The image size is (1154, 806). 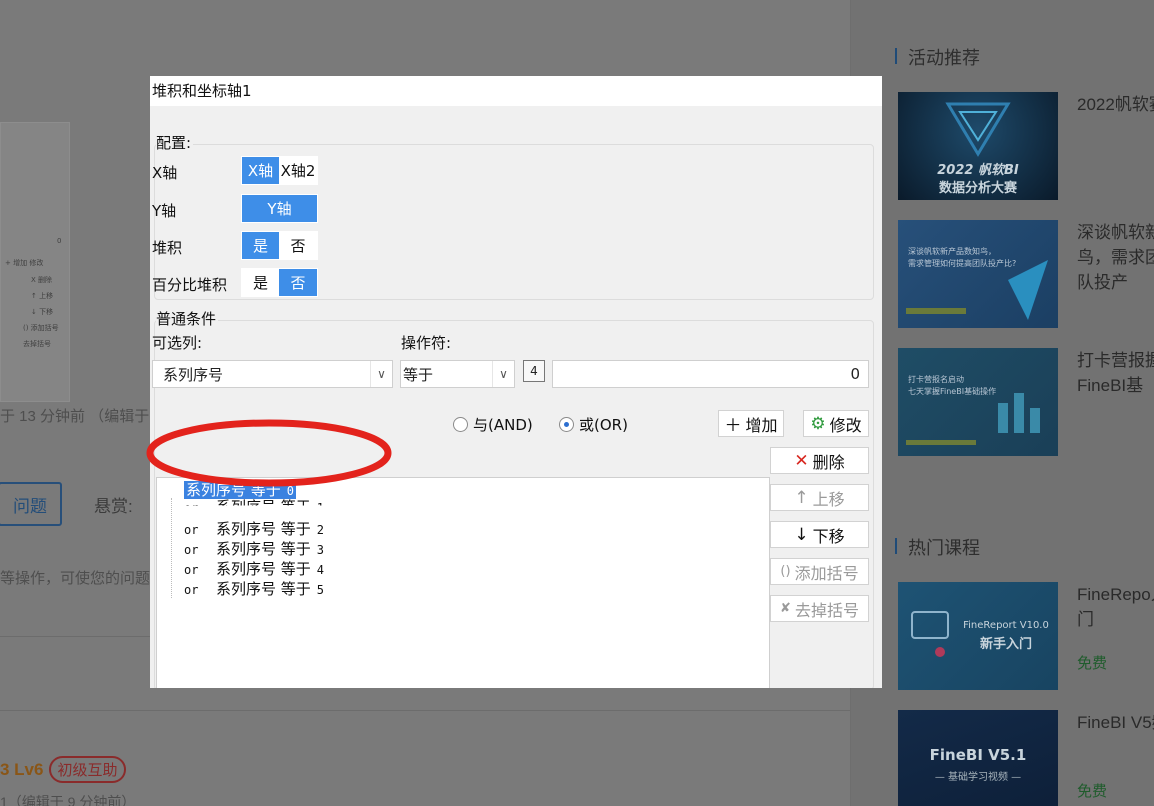 I want to click on annotation-overlay, so click(x=269, y=453).